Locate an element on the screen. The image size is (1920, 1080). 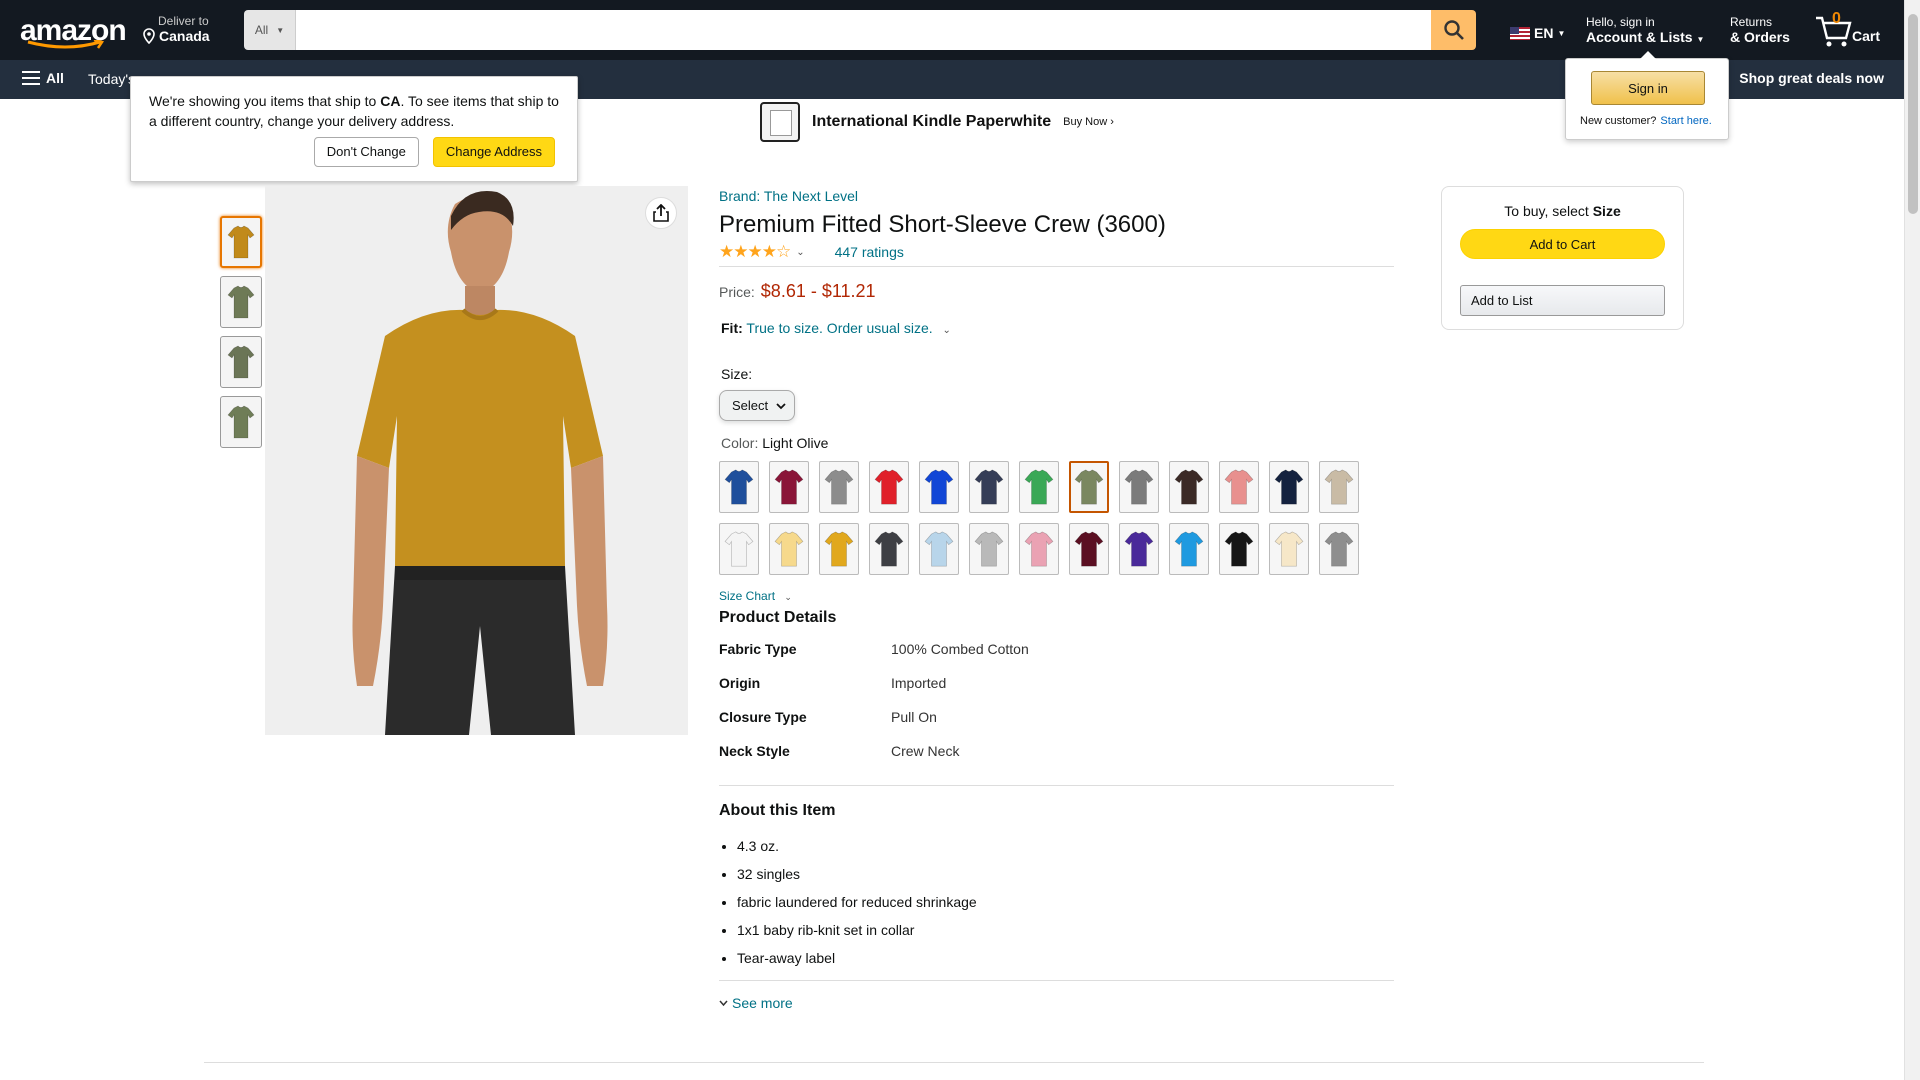
ship-country: CA is located at coordinates (390, 101).